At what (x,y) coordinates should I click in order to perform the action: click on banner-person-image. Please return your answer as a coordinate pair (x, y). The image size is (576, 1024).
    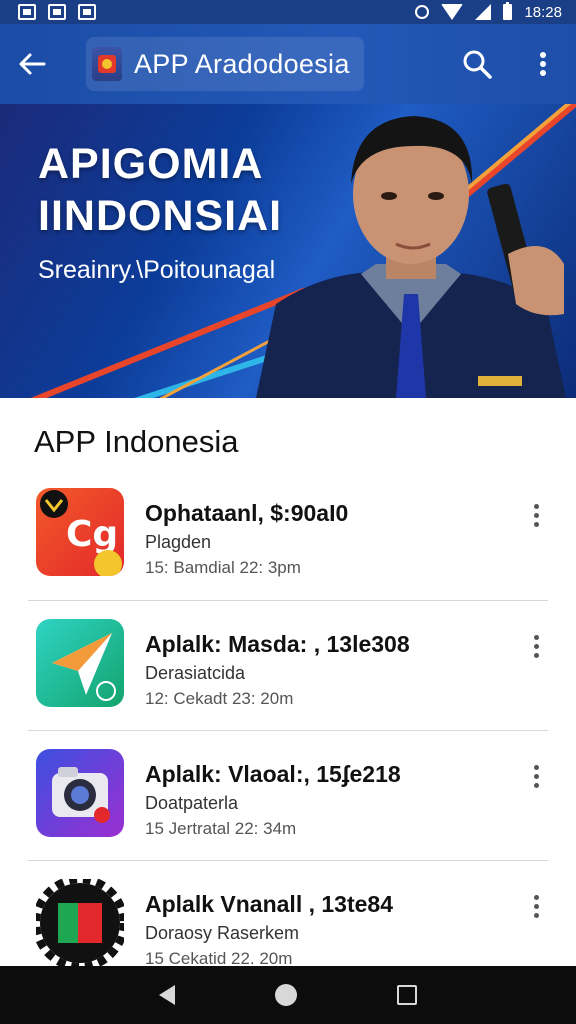
    Looking at the image, I should click on (411, 257).